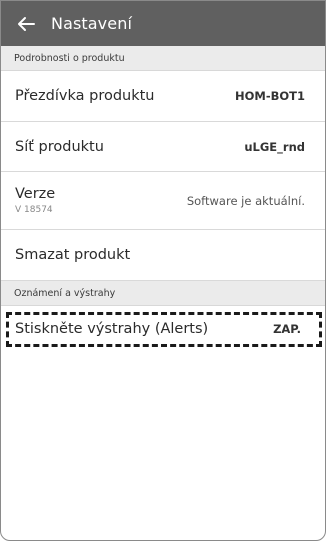 This screenshot has width=326, height=541. I want to click on section-header-notifications: Oznámení a výstrahy, so click(163, 293).